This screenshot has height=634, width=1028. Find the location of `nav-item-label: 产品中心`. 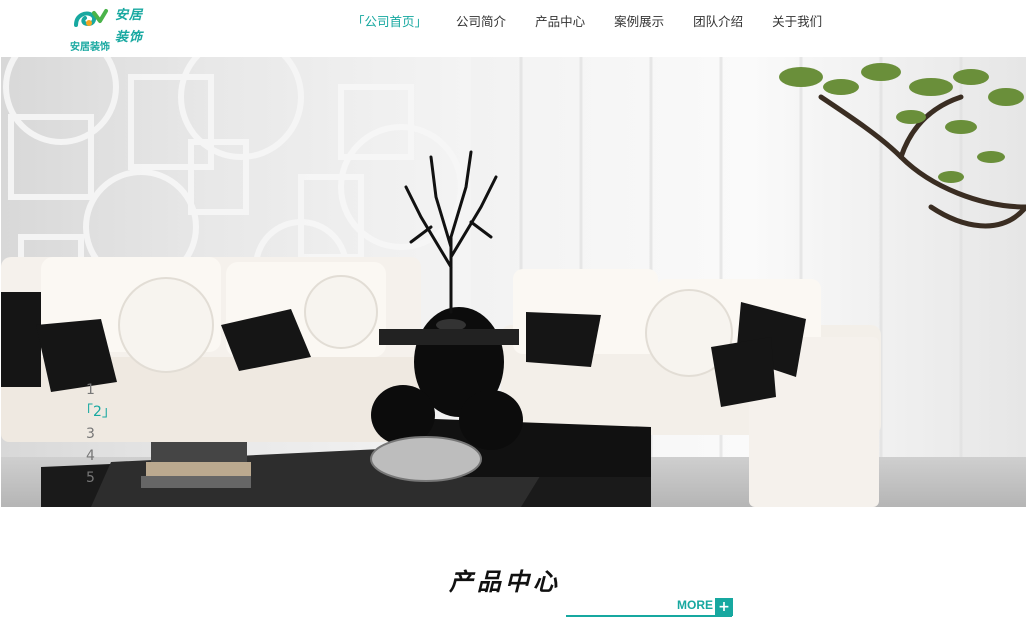

nav-item-label: 产品中心 is located at coordinates (560, 21).